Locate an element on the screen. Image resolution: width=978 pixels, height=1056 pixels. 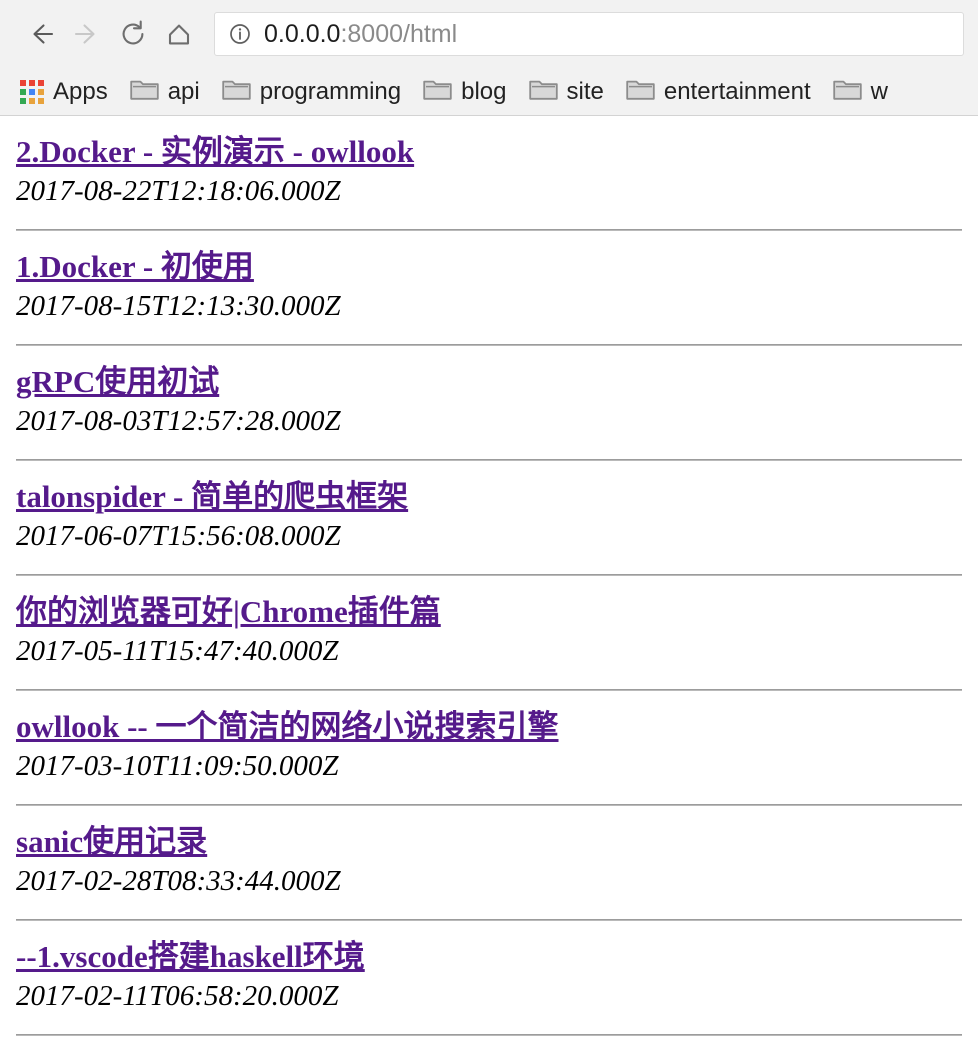
browser-toolbar: 0.0.0.0:8000/html is located at coordinates (489, 34).